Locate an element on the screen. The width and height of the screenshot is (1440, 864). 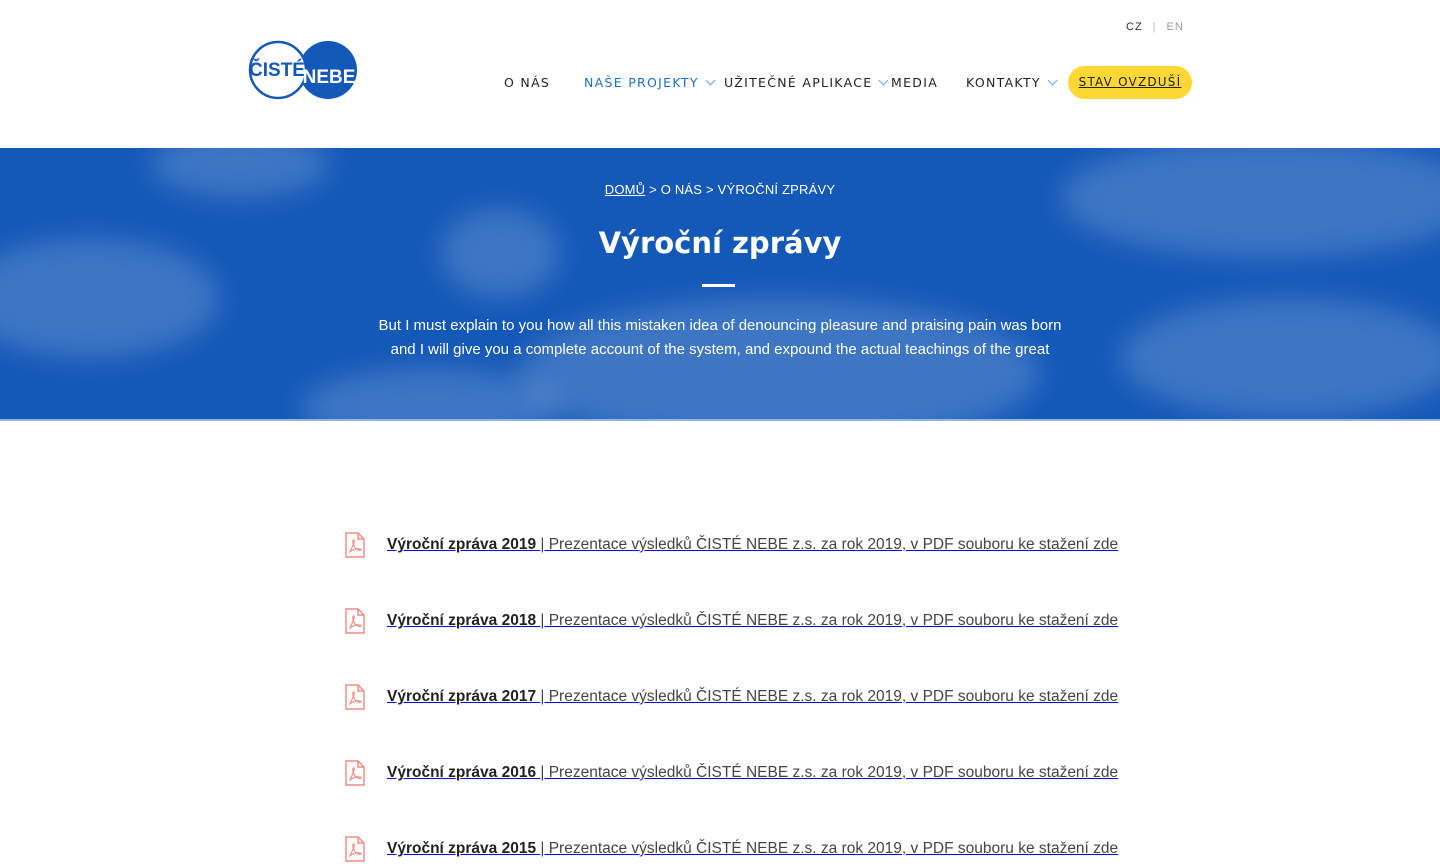
breadcrumb: DOMŮ > O NÁS > VÝROČNÍ ZPRÁVY is located at coordinates (720, 189).